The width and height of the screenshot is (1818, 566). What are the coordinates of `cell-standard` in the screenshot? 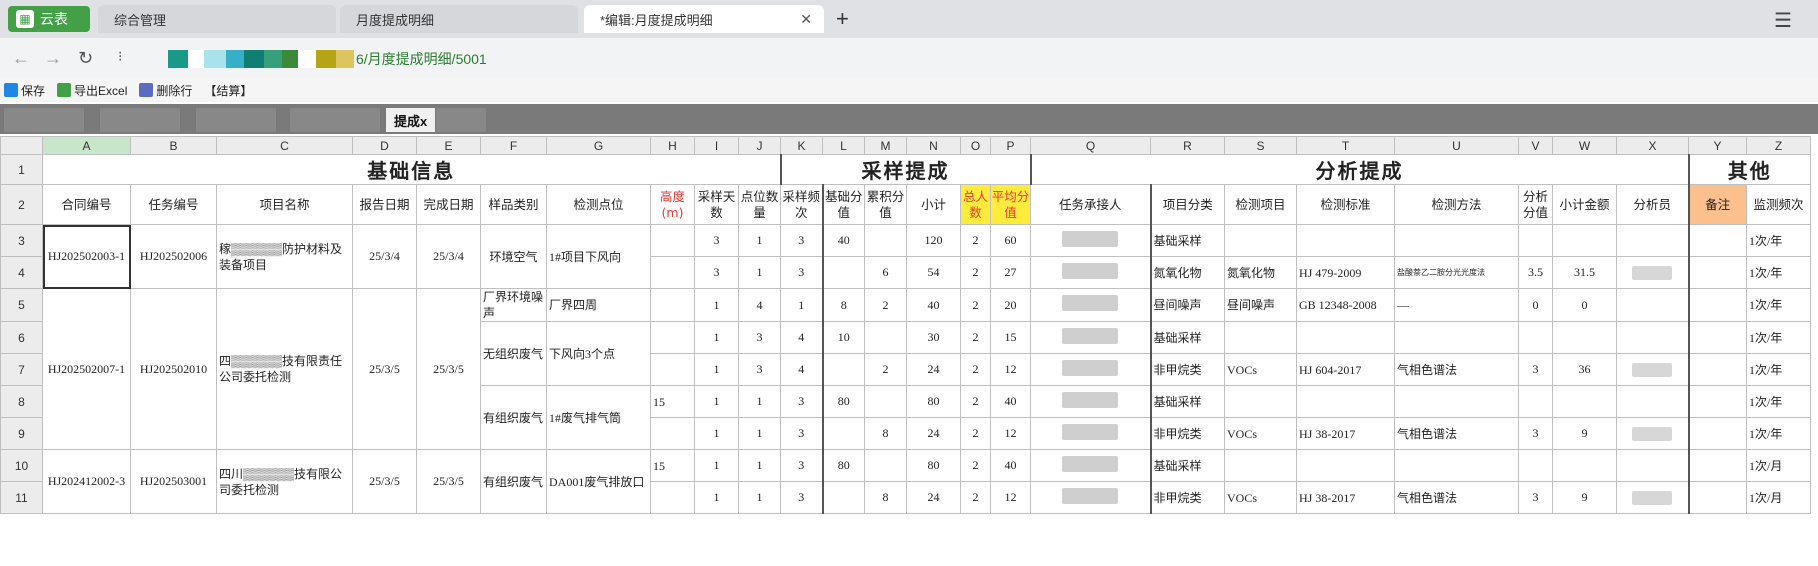 It's located at (1345, 401).